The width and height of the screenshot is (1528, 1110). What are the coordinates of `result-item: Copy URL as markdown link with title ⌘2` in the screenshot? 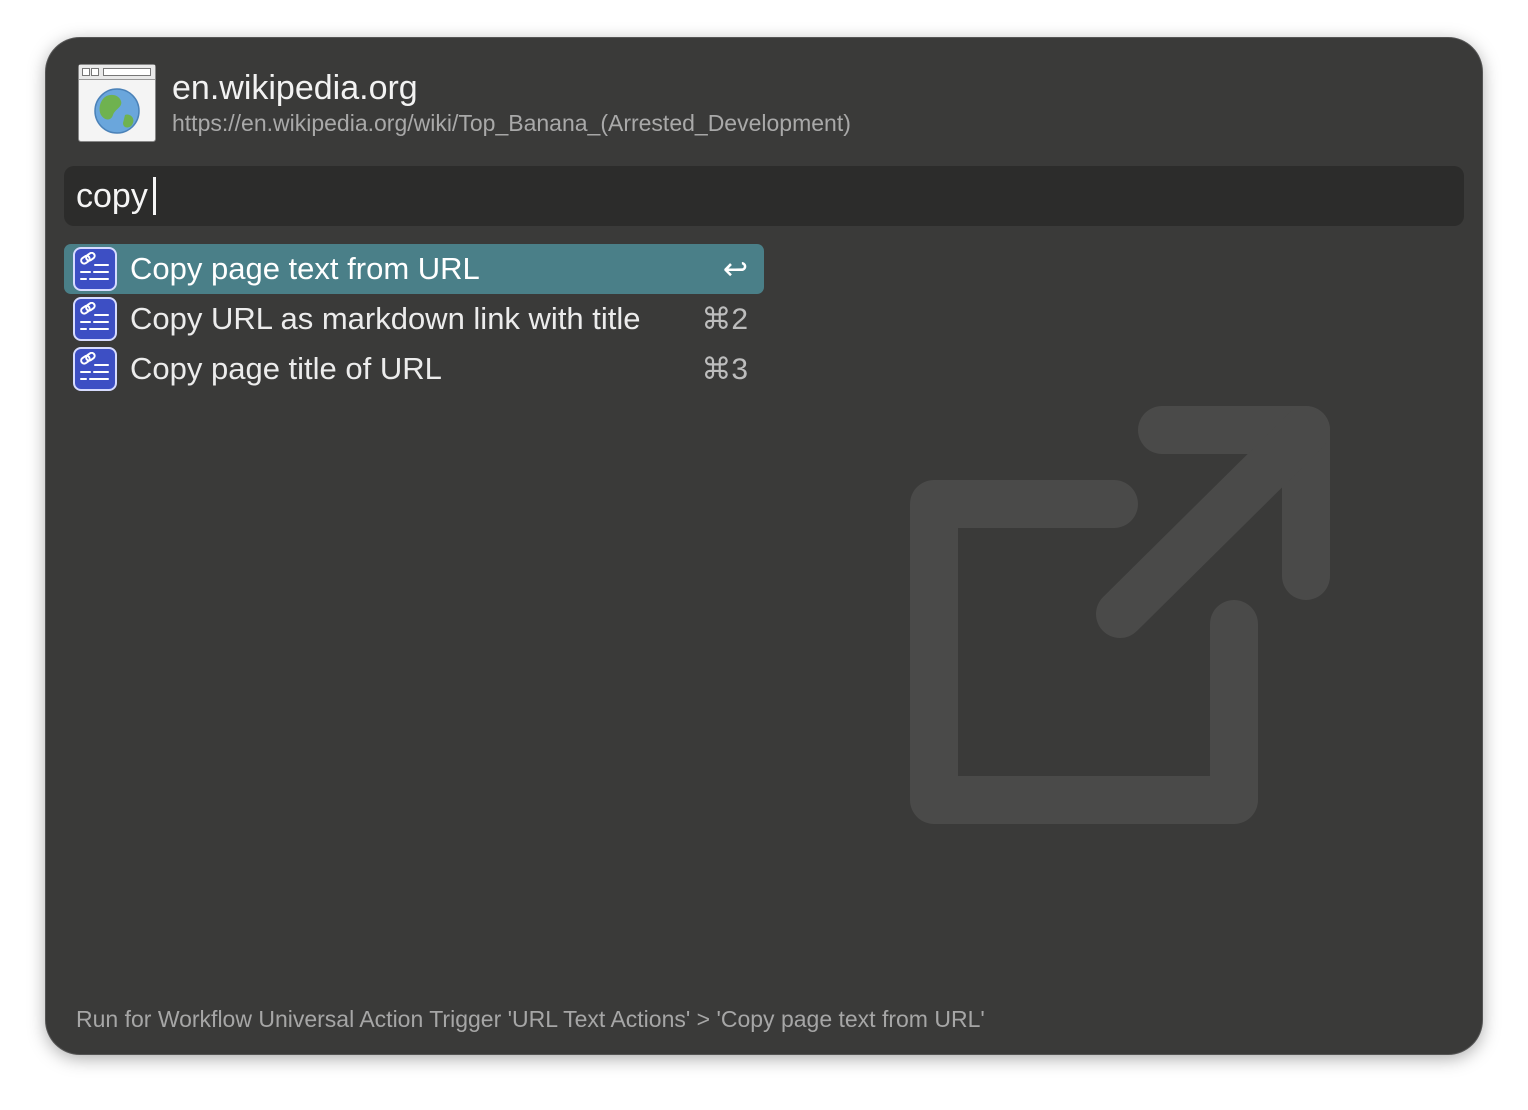 It's located at (414, 319).